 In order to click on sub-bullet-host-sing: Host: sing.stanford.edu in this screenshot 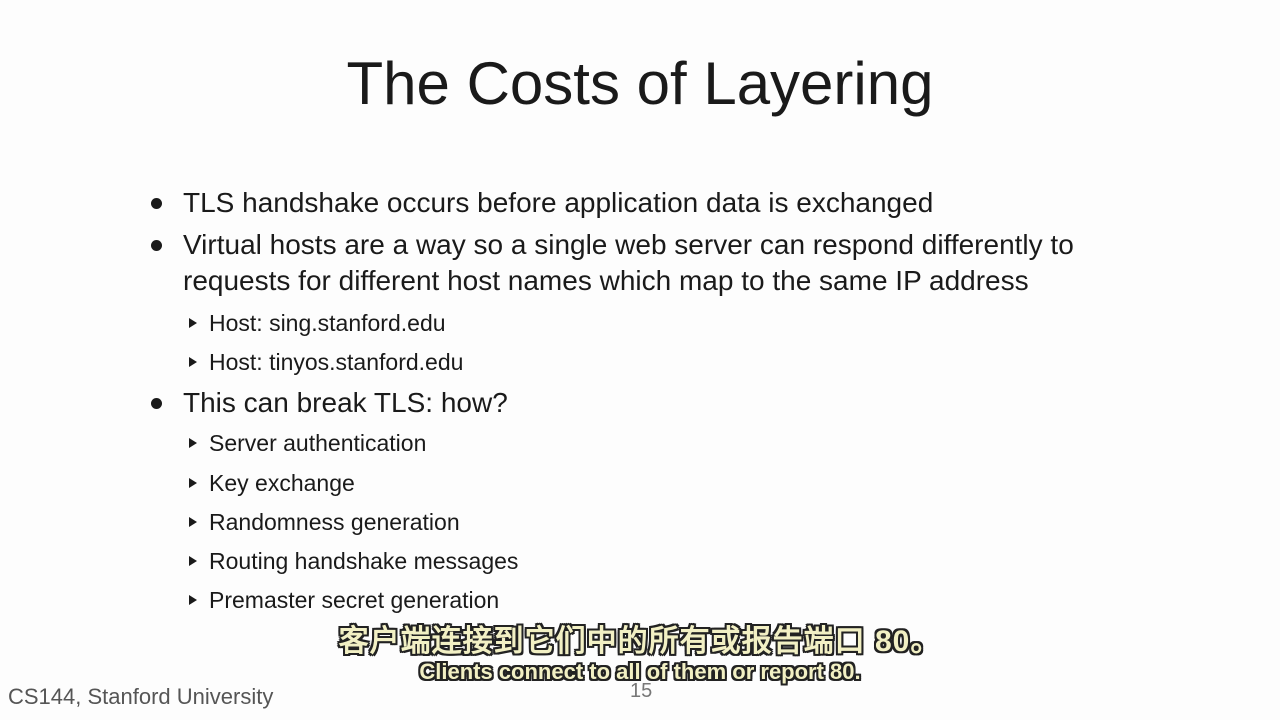, I will do `click(317, 323)`.